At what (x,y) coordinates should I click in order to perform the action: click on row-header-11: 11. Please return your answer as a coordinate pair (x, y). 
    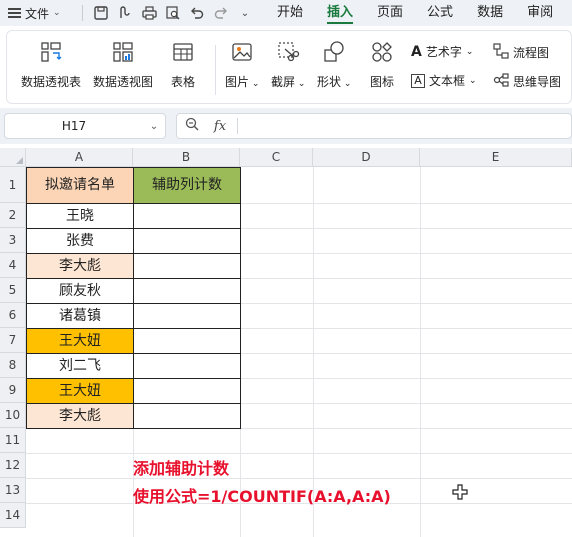
    Looking at the image, I should click on (13, 440).